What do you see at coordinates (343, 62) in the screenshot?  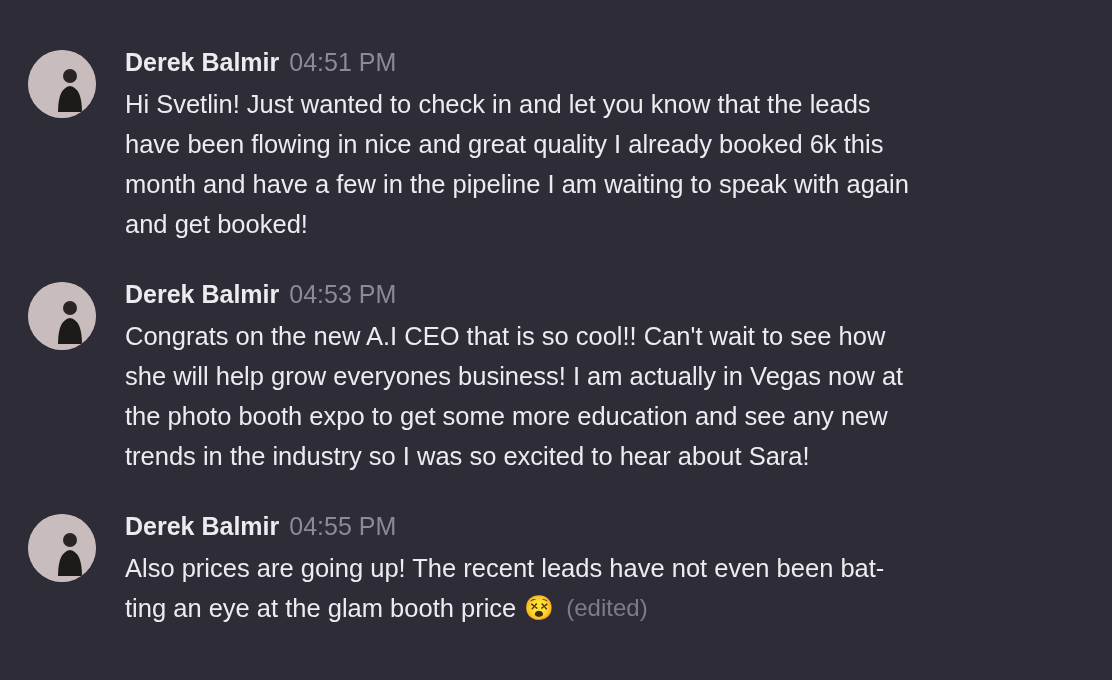 I see `message-time: 04:51 PM` at bounding box center [343, 62].